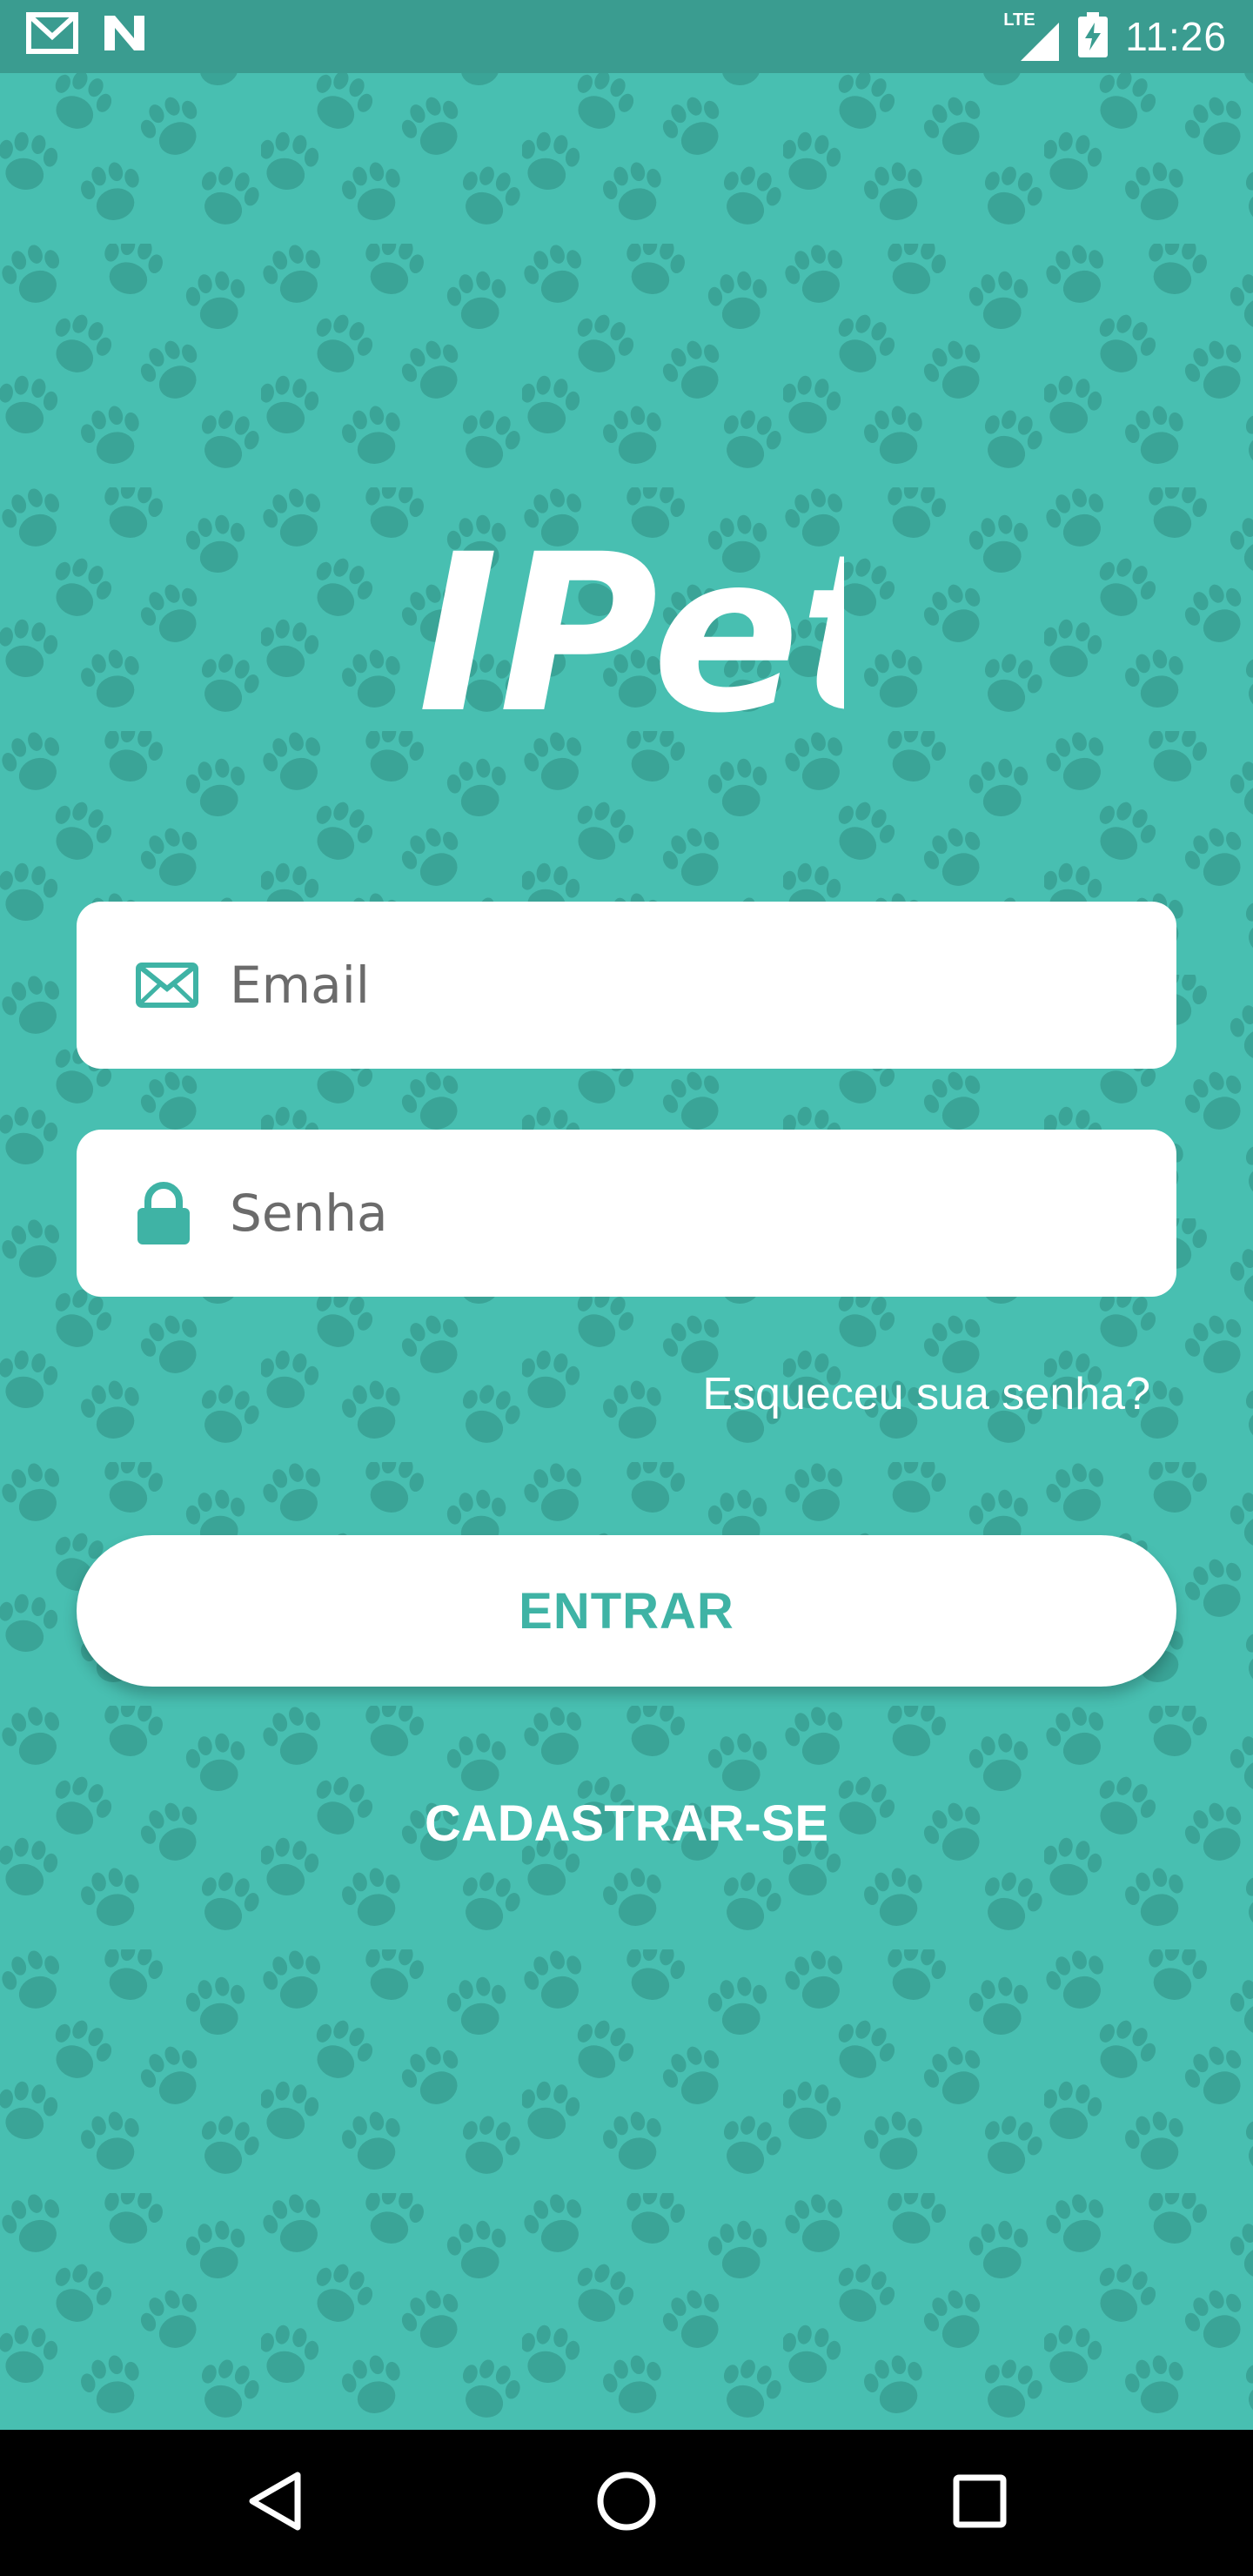  What do you see at coordinates (626, 1823) in the screenshot?
I see `register-button: CADASTRAR-SE` at bounding box center [626, 1823].